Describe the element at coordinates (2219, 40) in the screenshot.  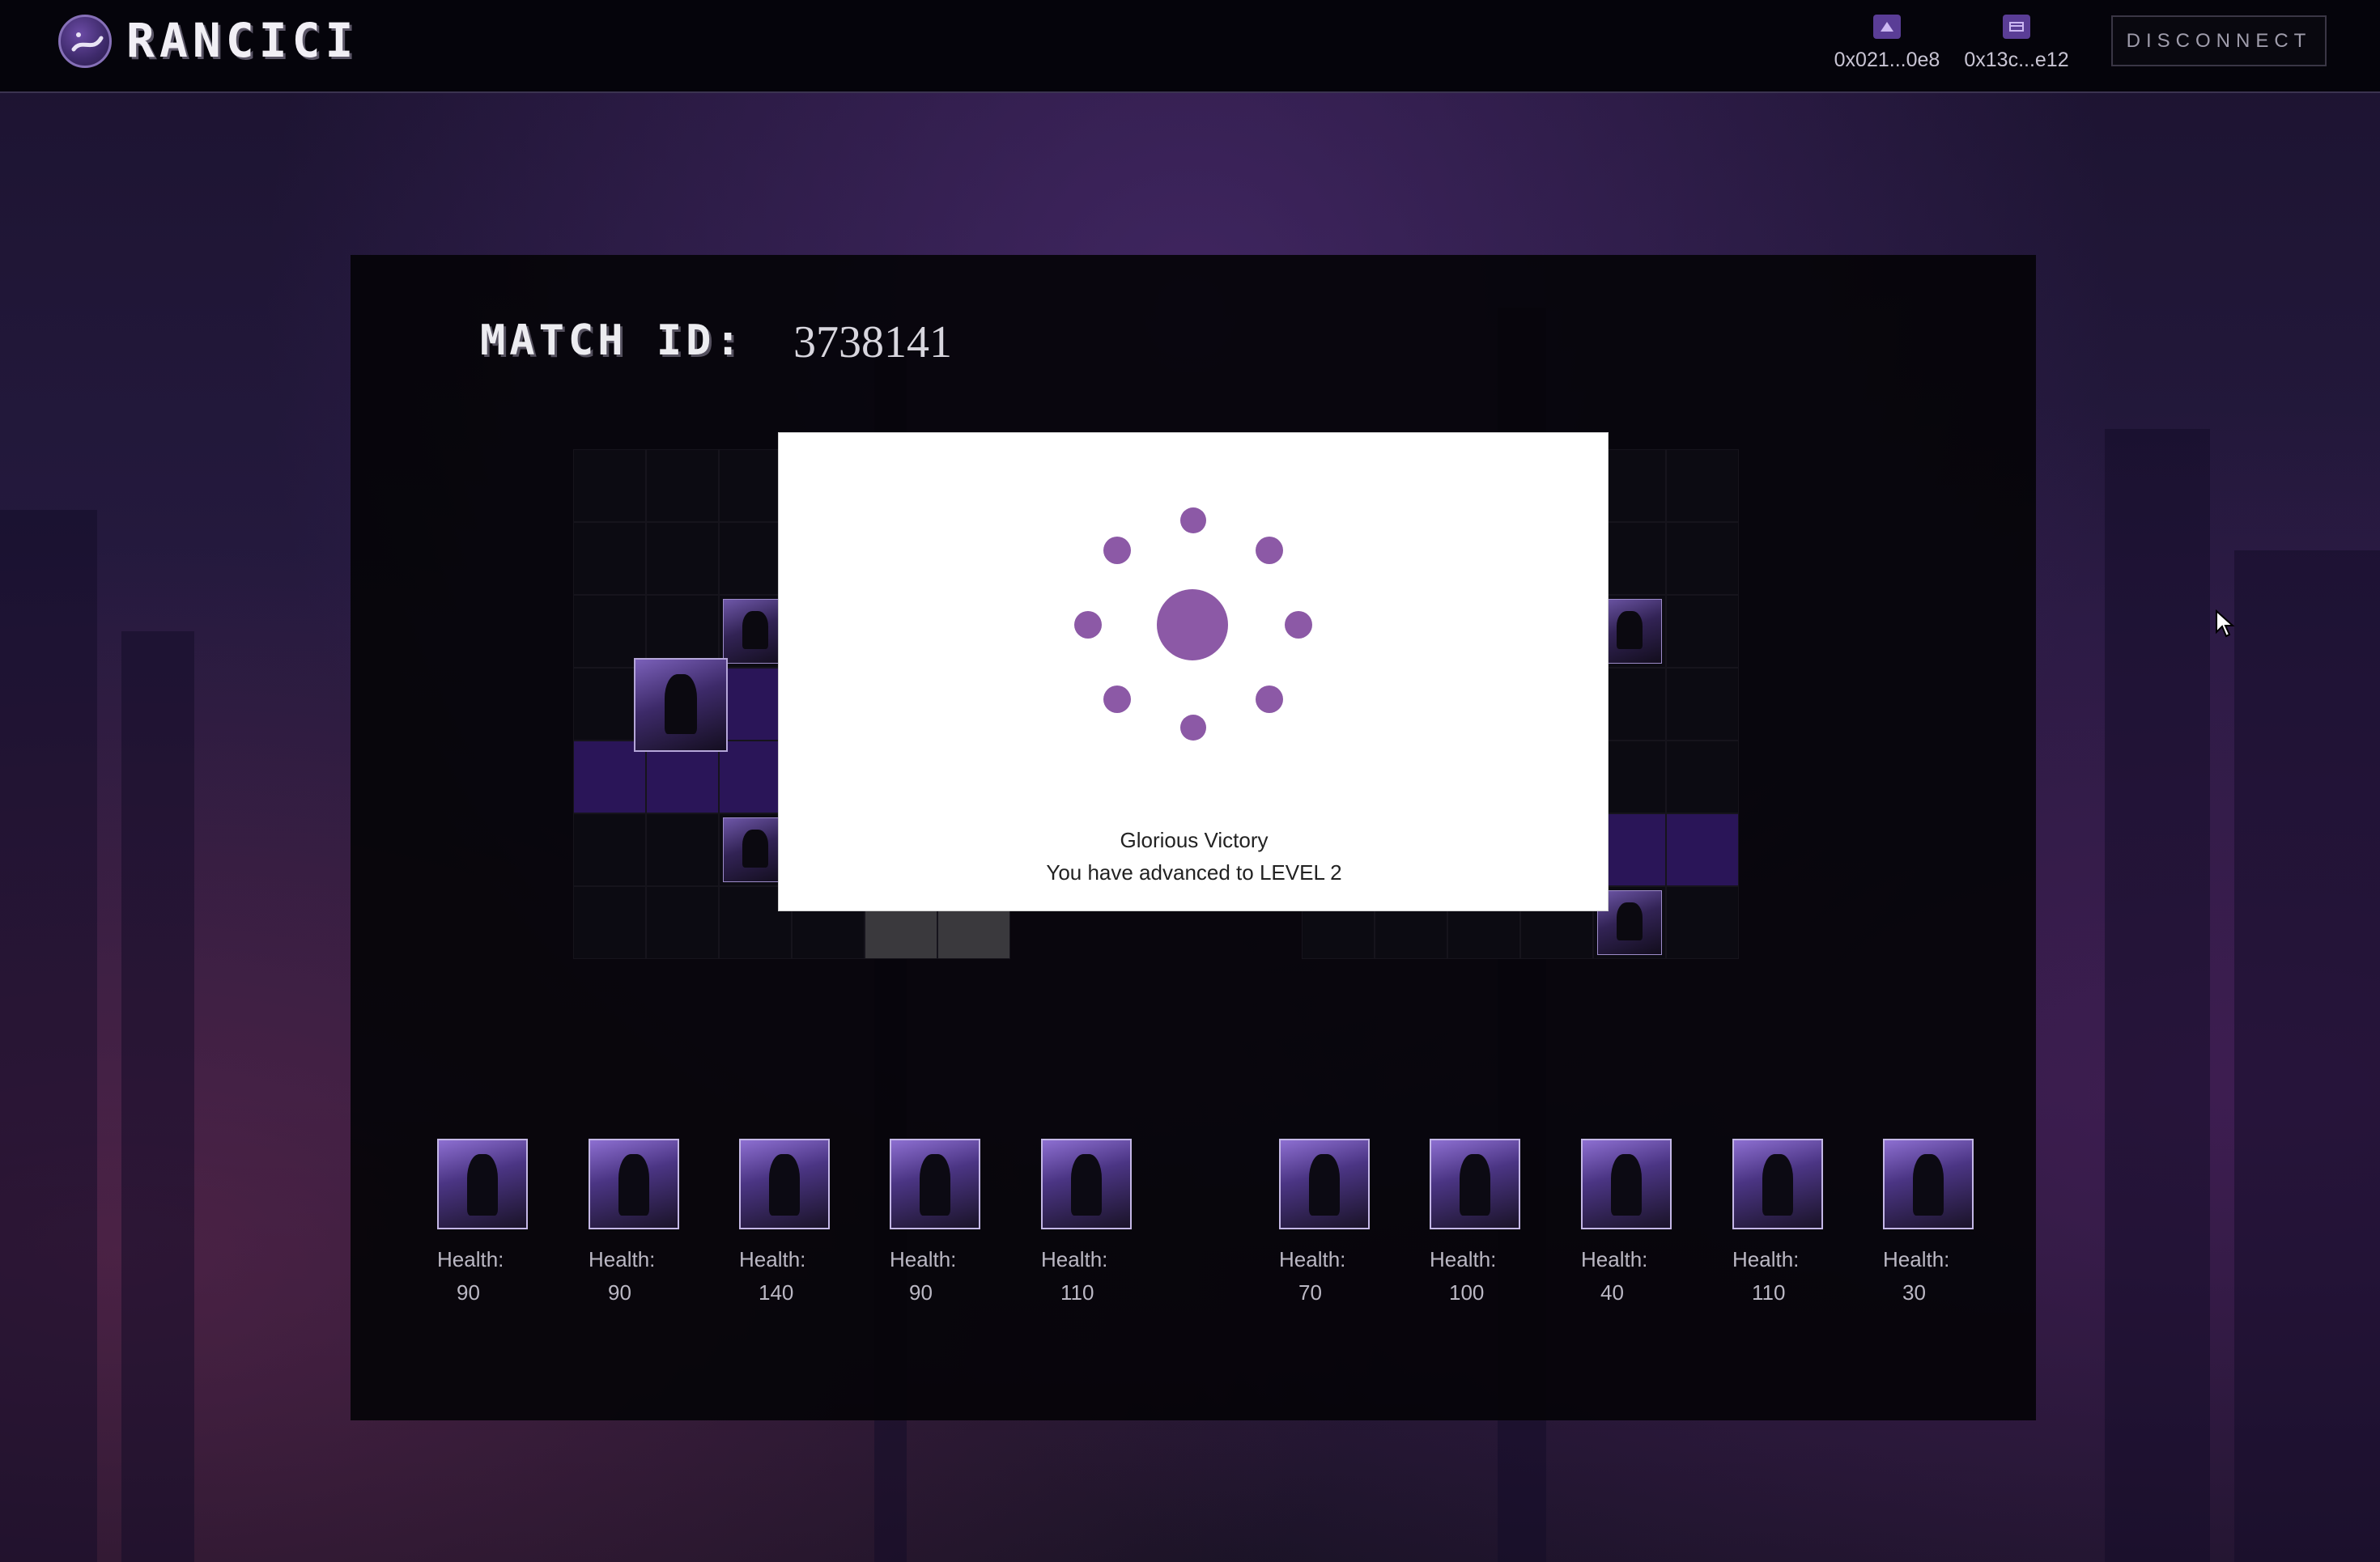
I see `disconnect-button: DISCONNECT` at that location.